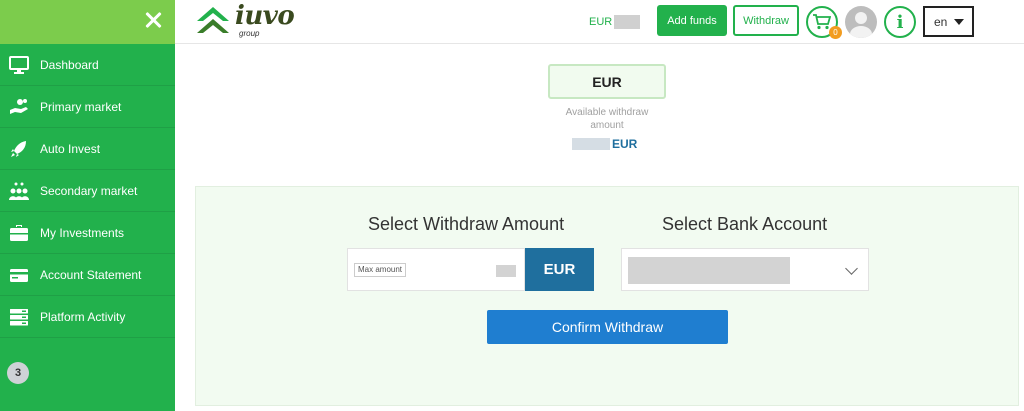 The height and width of the screenshot is (411, 1024). Describe the element at coordinates (851, 268) in the screenshot. I see `chevron-down-icon` at that location.